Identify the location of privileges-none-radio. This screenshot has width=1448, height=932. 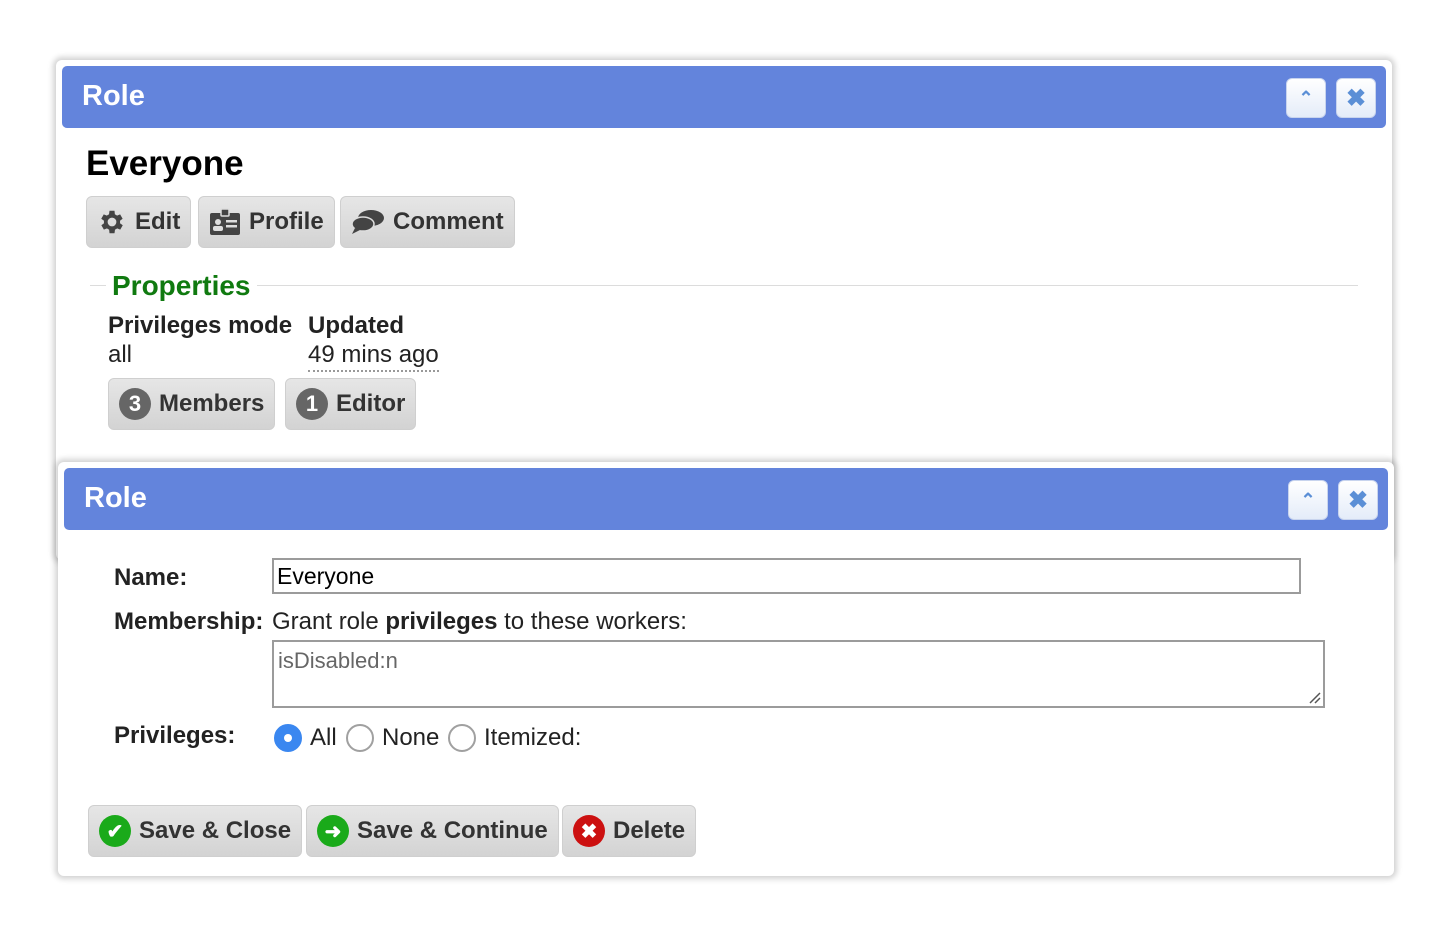
(360, 738).